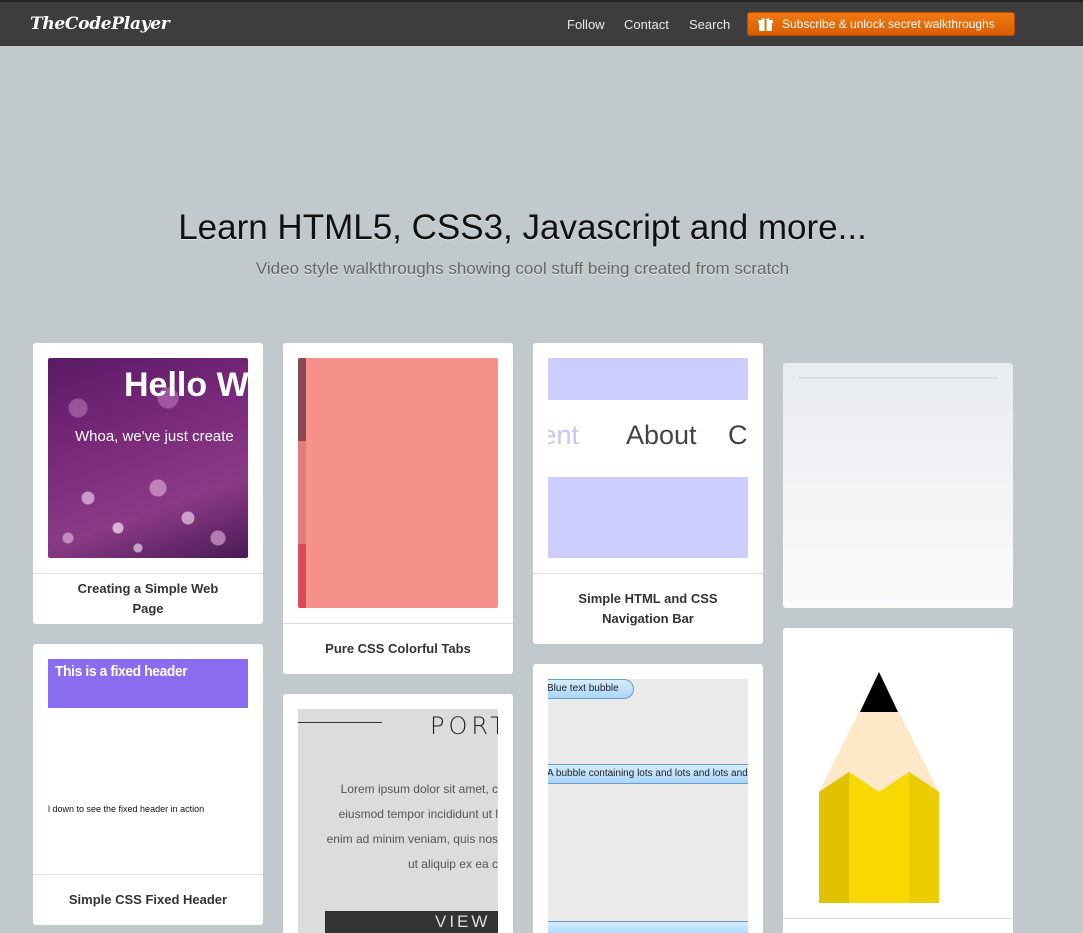 The image size is (1083, 933). What do you see at coordinates (398, 648) in the screenshot?
I see `card-title: Pure CSS Colorful Tabs` at bounding box center [398, 648].